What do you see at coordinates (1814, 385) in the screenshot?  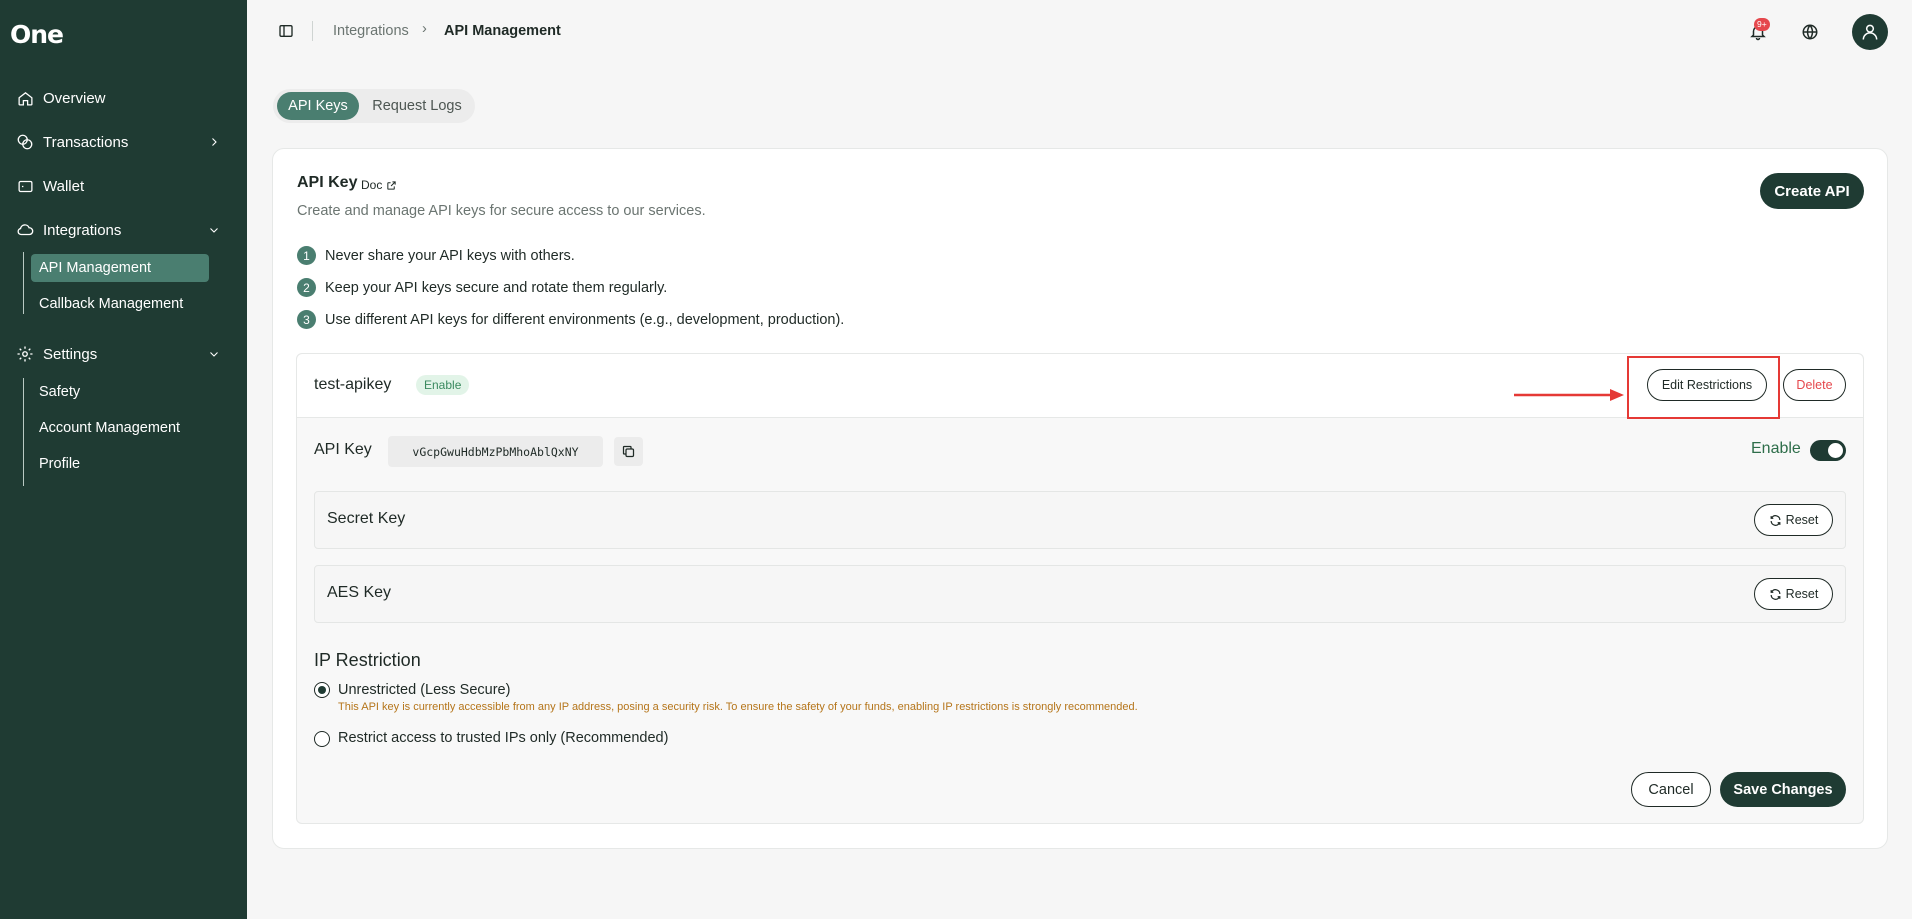 I see `delete-button: Delete` at bounding box center [1814, 385].